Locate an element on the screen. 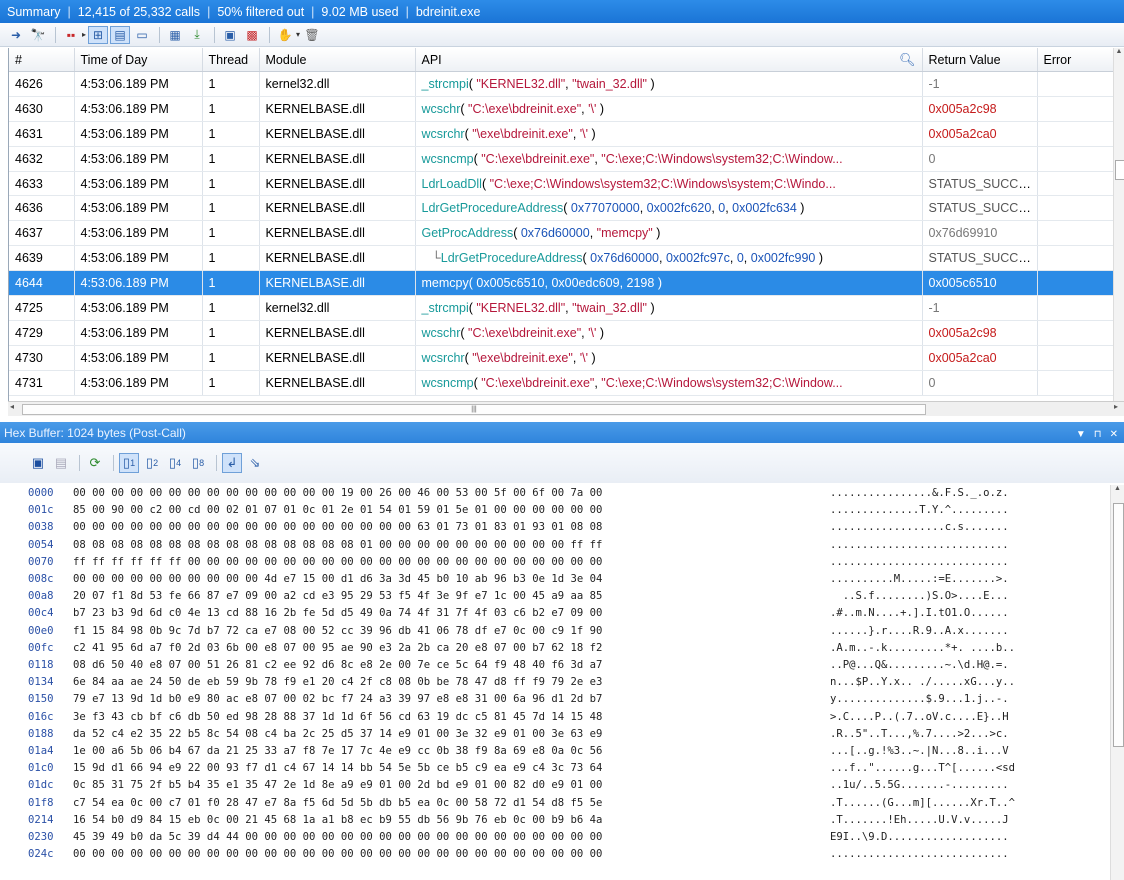 The height and width of the screenshot is (880, 1124). calls-horizontal-scrollbar: ◂ ||| ▸ is located at coordinates (566, 408).